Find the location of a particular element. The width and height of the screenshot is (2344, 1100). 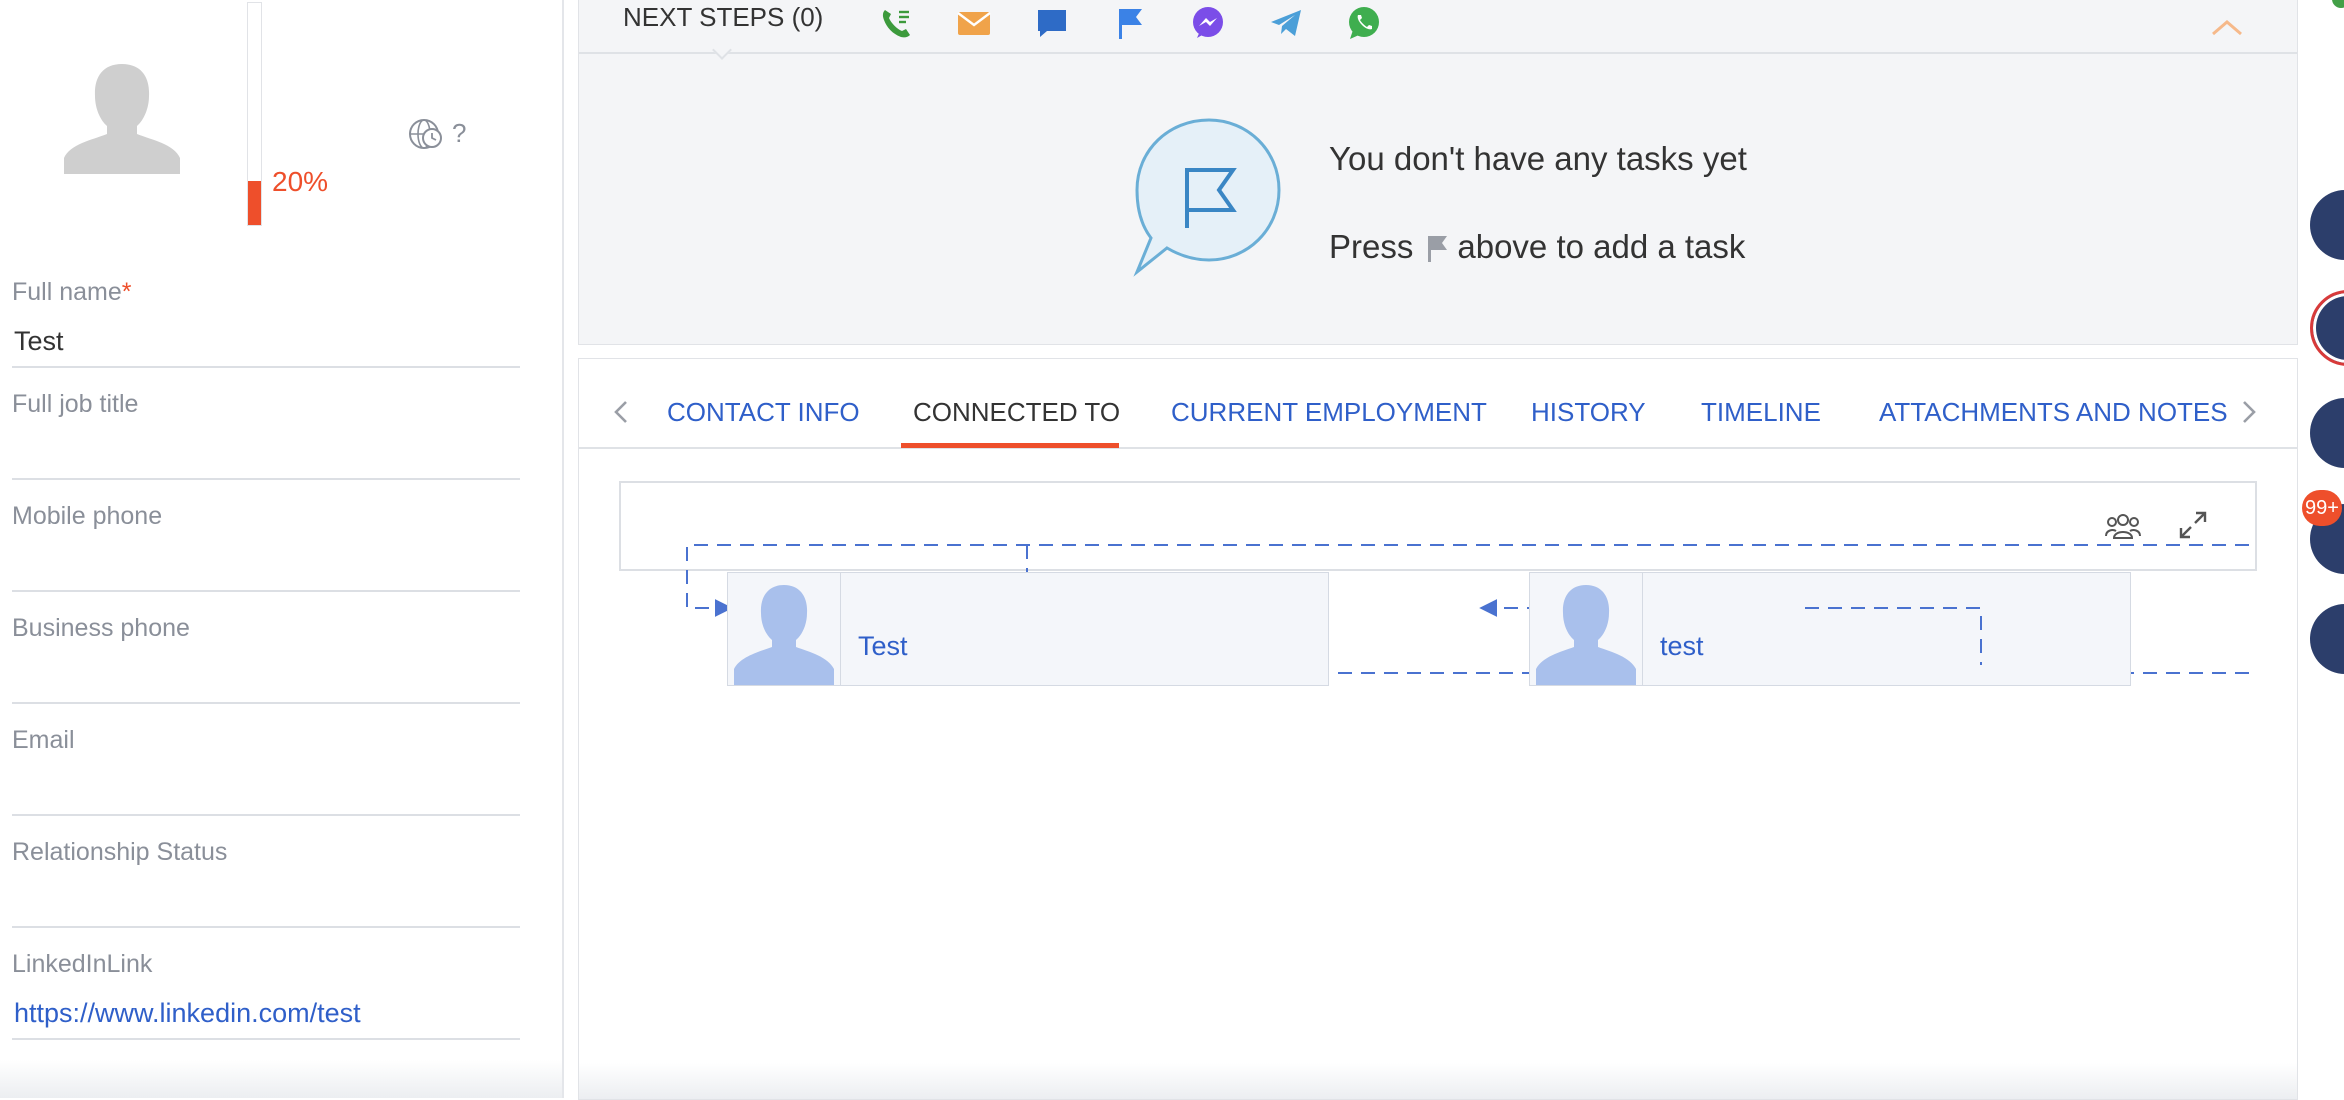

empty-tasks-hint: Press above to add a task is located at coordinates (1537, 247).